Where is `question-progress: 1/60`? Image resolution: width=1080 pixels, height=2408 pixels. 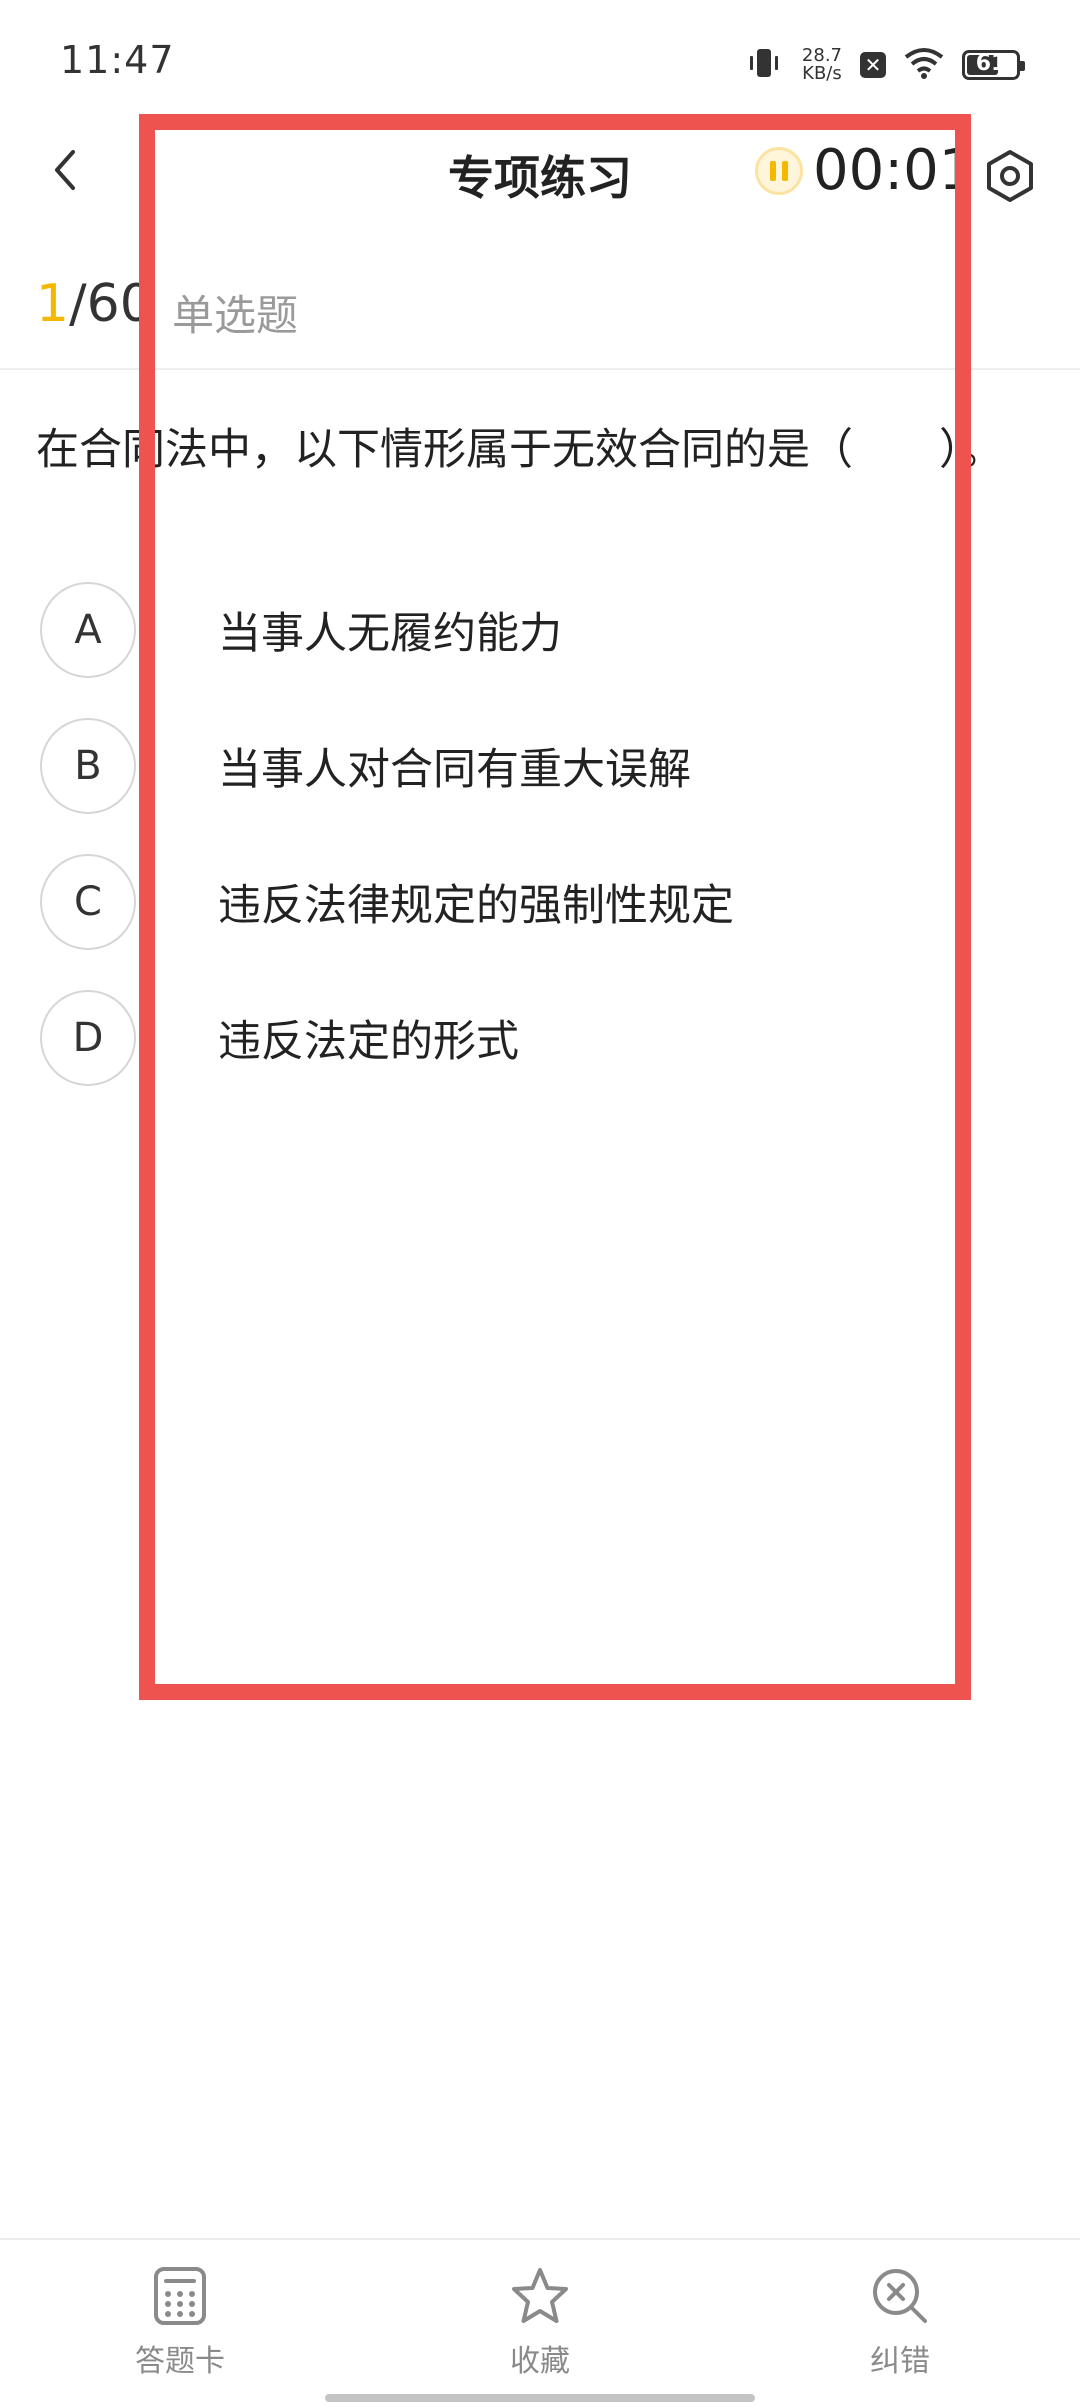
question-progress: 1/60 is located at coordinates (94, 304).